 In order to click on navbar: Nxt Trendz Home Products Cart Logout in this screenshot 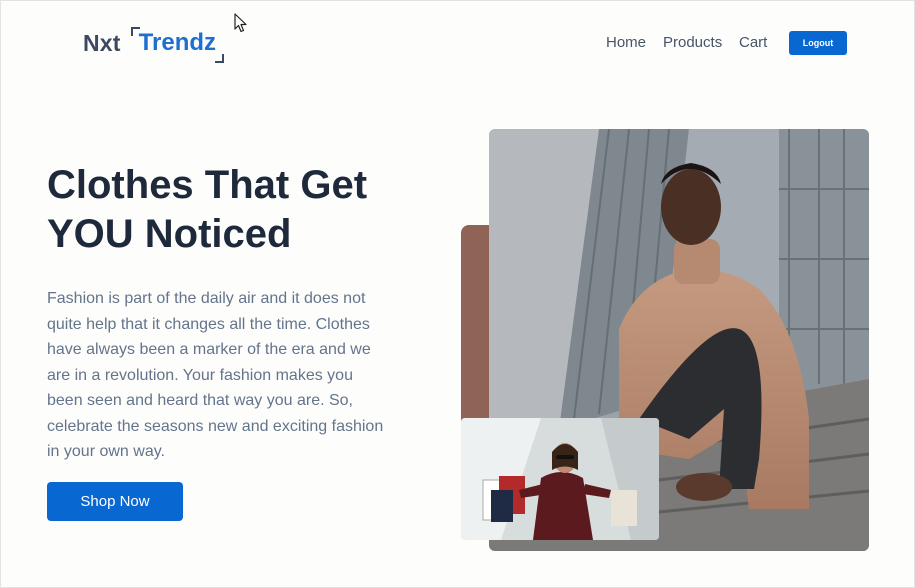, I will do `click(458, 43)`.